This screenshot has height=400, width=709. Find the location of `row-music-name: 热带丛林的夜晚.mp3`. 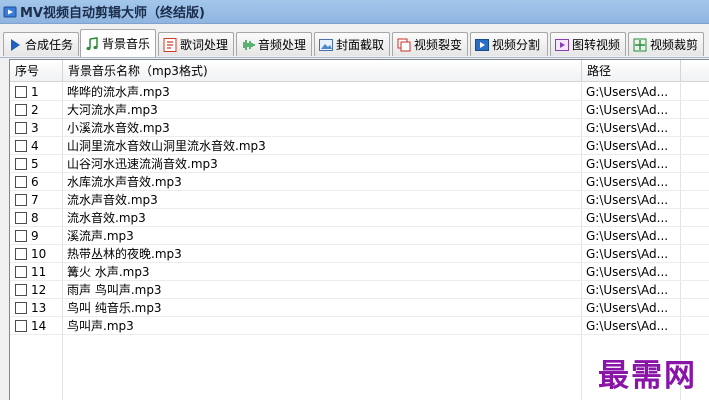

row-music-name: 热带丛林的夜晚.mp3 is located at coordinates (124, 254).